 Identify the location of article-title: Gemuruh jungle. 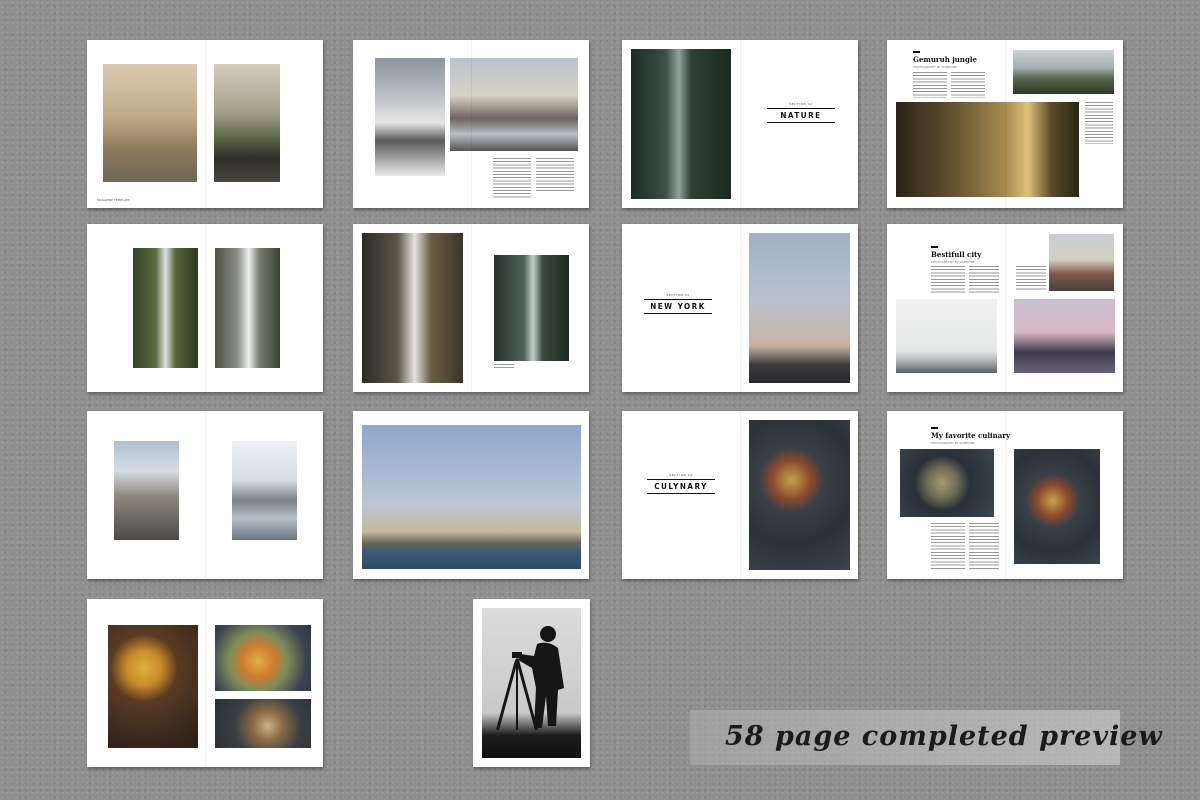
(945, 59).